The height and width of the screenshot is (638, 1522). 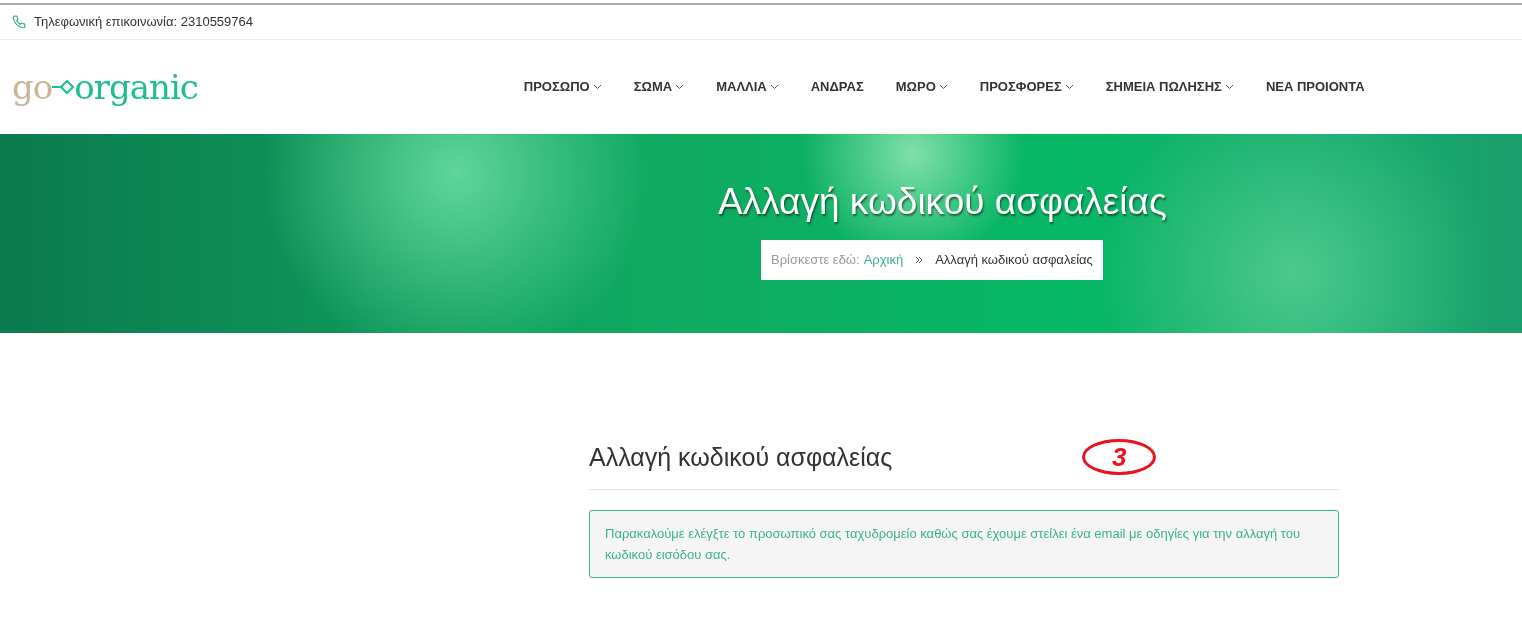 I want to click on nav-item: ΝΕΑ ΠΡΟΙΟΝΤΑ, so click(x=1315, y=87).